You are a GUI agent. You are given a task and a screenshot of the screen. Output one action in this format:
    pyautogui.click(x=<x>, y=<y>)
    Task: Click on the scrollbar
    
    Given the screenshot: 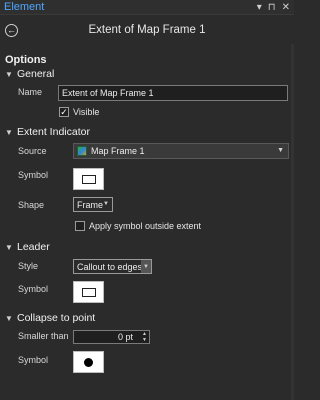 What is the action you would take?
    pyautogui.click(x=292, y=222)
    